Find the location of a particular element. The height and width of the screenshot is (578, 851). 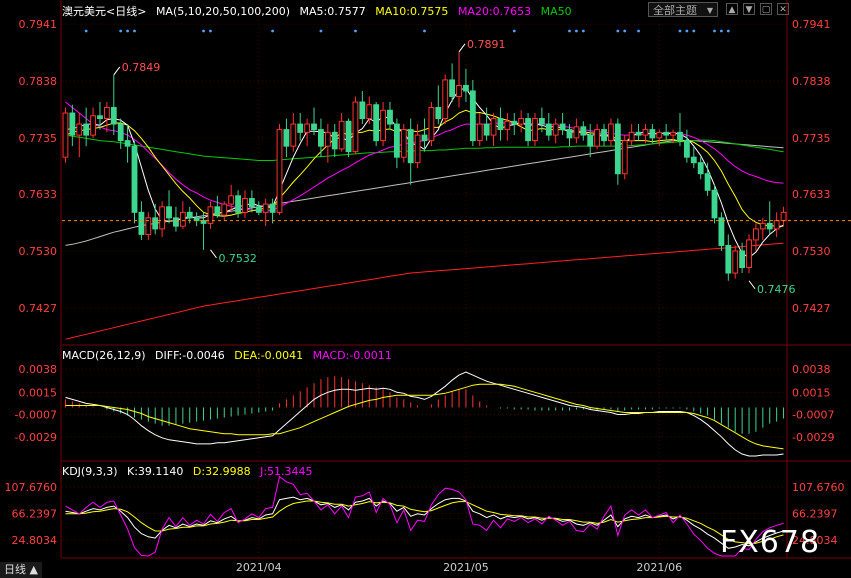

macd-tick-left: -0.0029 is located at coordinates (36, 437).